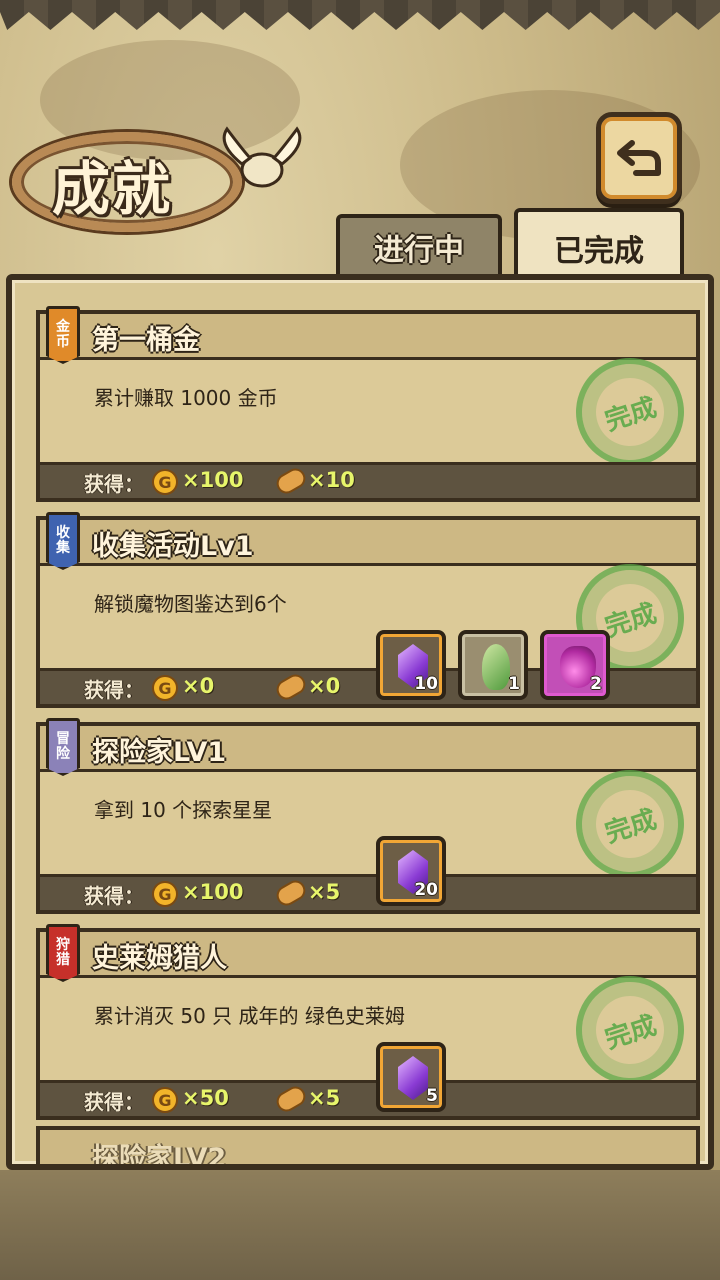 This screenshot has height=1280, width=720. I want to click on tag-char: 币, so click(63, 342).